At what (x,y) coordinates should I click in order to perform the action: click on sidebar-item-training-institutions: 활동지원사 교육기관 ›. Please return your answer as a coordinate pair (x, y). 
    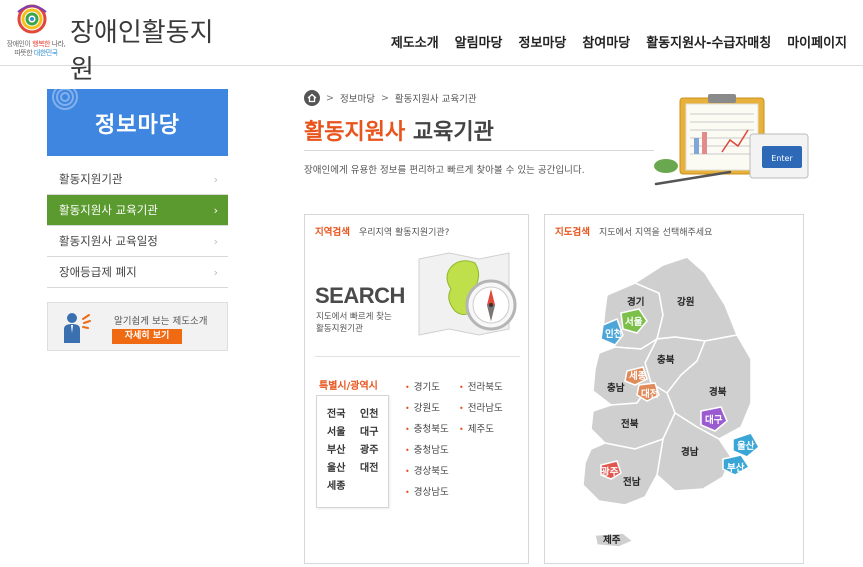
    Looking at the image, I should click on (137, 210).